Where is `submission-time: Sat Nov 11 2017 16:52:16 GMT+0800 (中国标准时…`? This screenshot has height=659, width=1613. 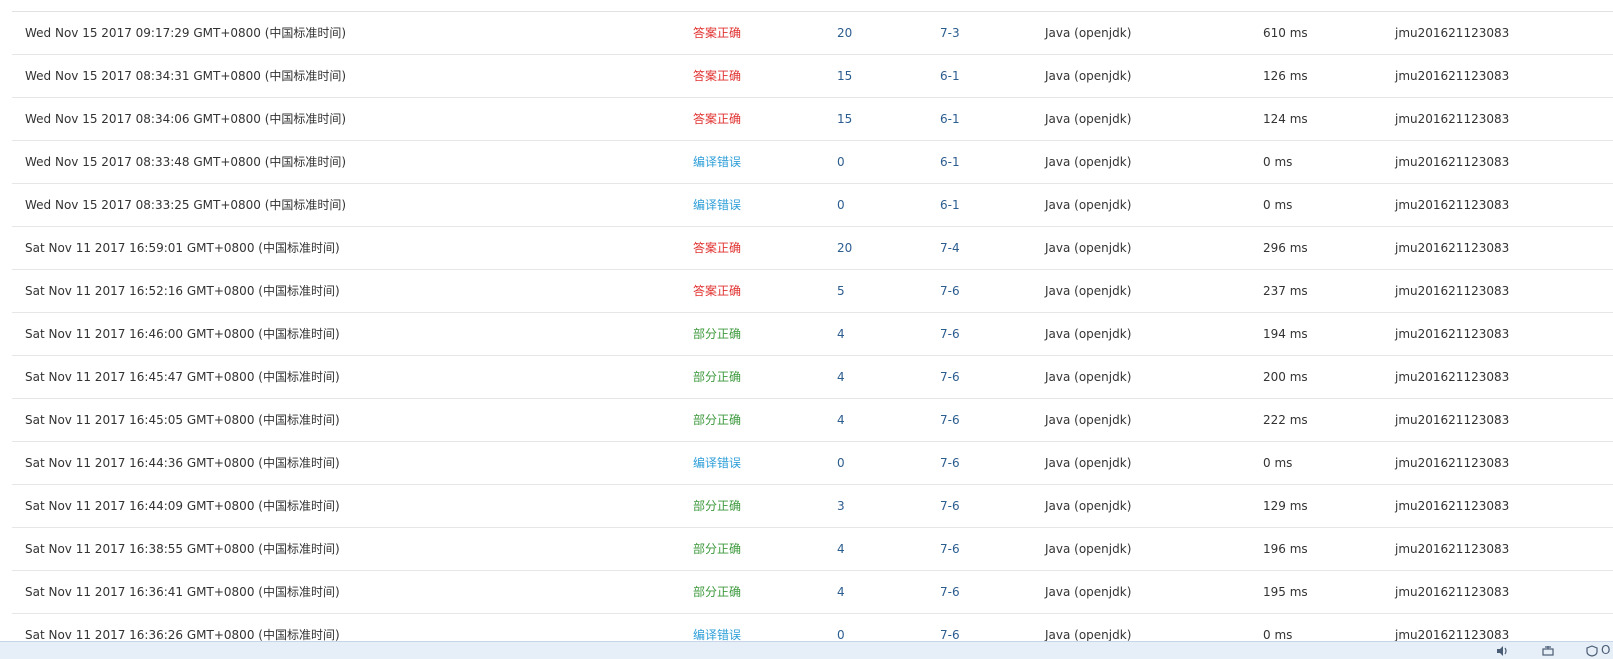
submission-time: Sat Nov 11 2017 16:52:16 GMT+0800 (中国标准时… is located at coordinates (182, 291).